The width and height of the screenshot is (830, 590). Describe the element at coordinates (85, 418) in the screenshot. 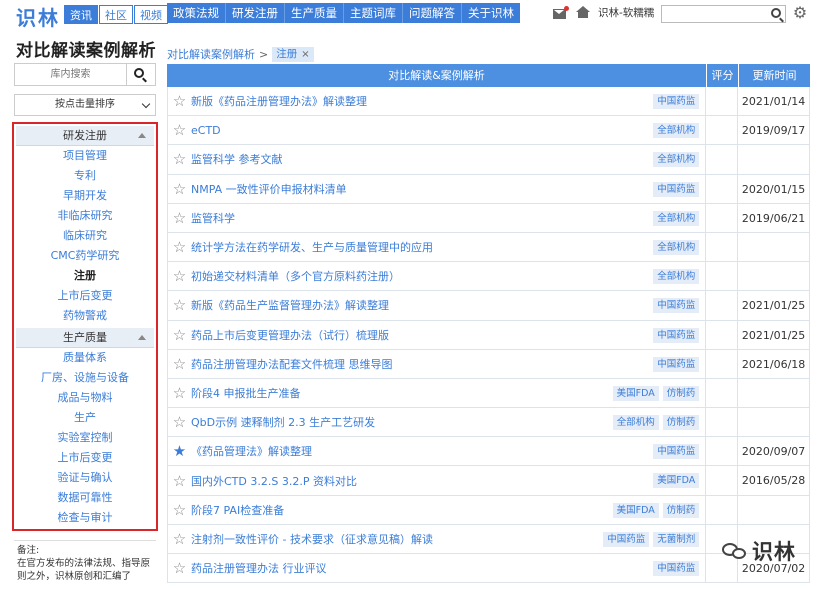

I see `category-item: 生产` at that location.